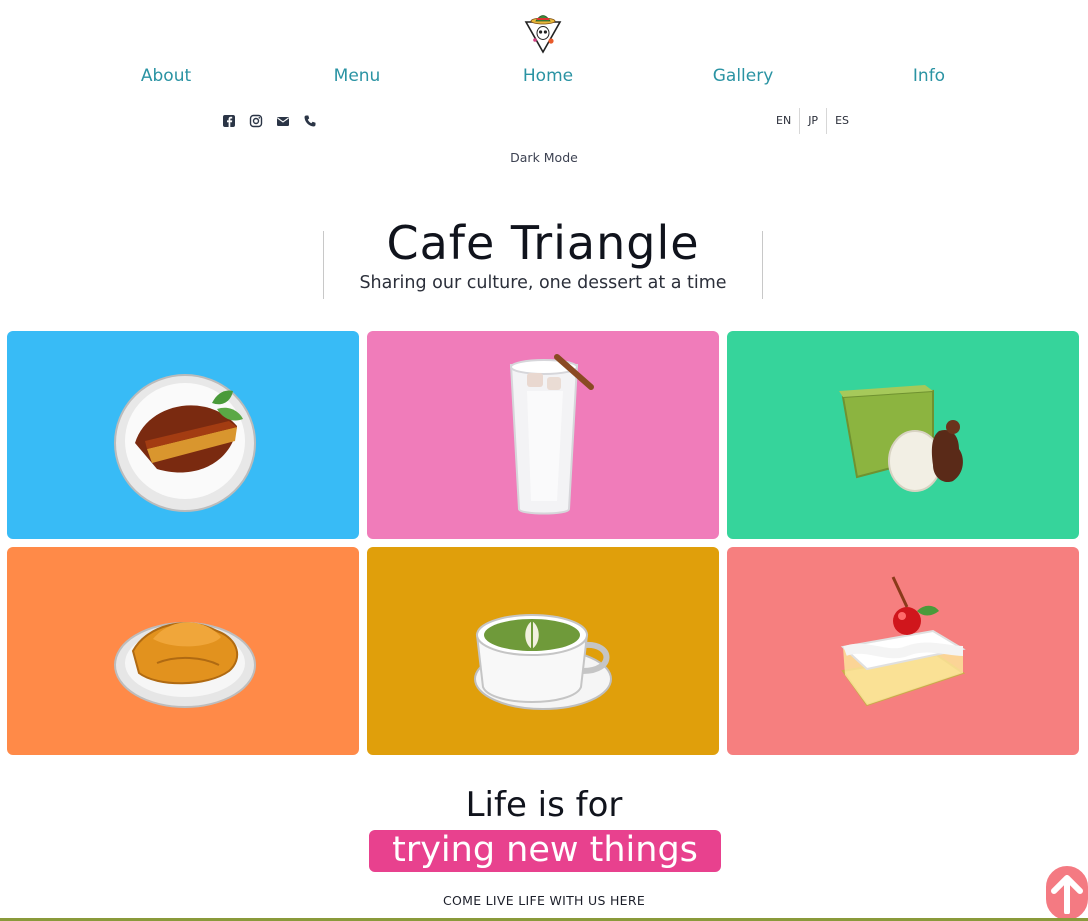  I want to click on nav-menu: Menu, so click(357, 76).